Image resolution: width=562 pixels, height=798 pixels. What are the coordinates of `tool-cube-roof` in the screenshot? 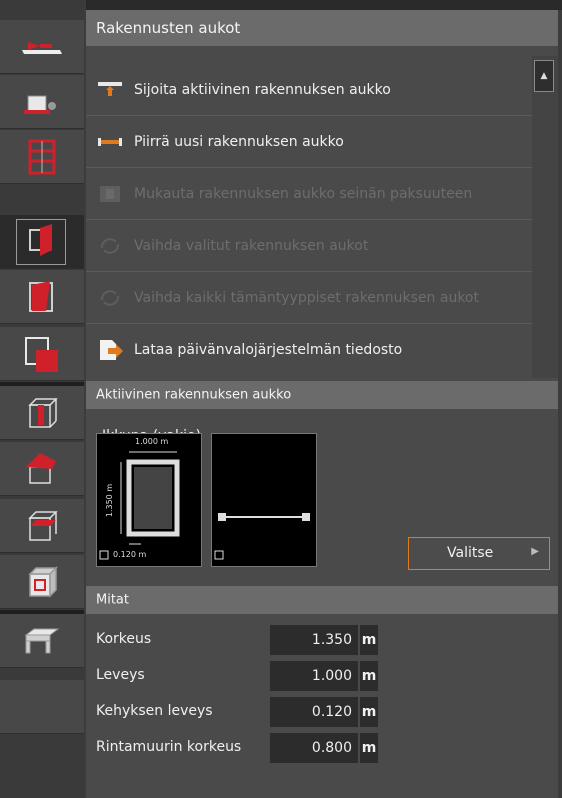 It's located at (42, 469).